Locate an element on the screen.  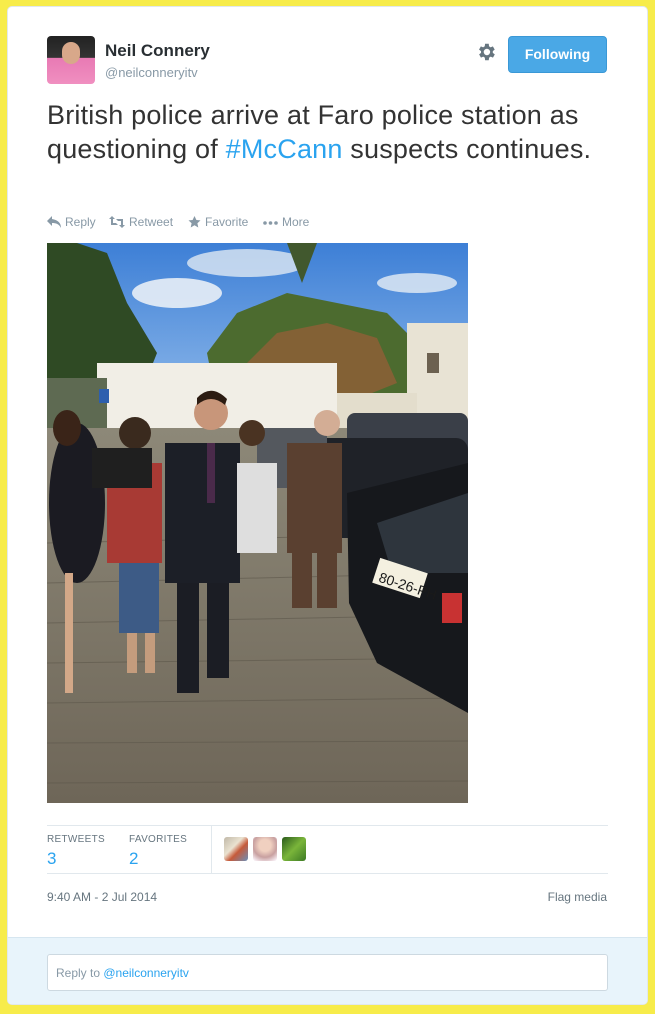
avatar-face is located at coordinates (71, 53).